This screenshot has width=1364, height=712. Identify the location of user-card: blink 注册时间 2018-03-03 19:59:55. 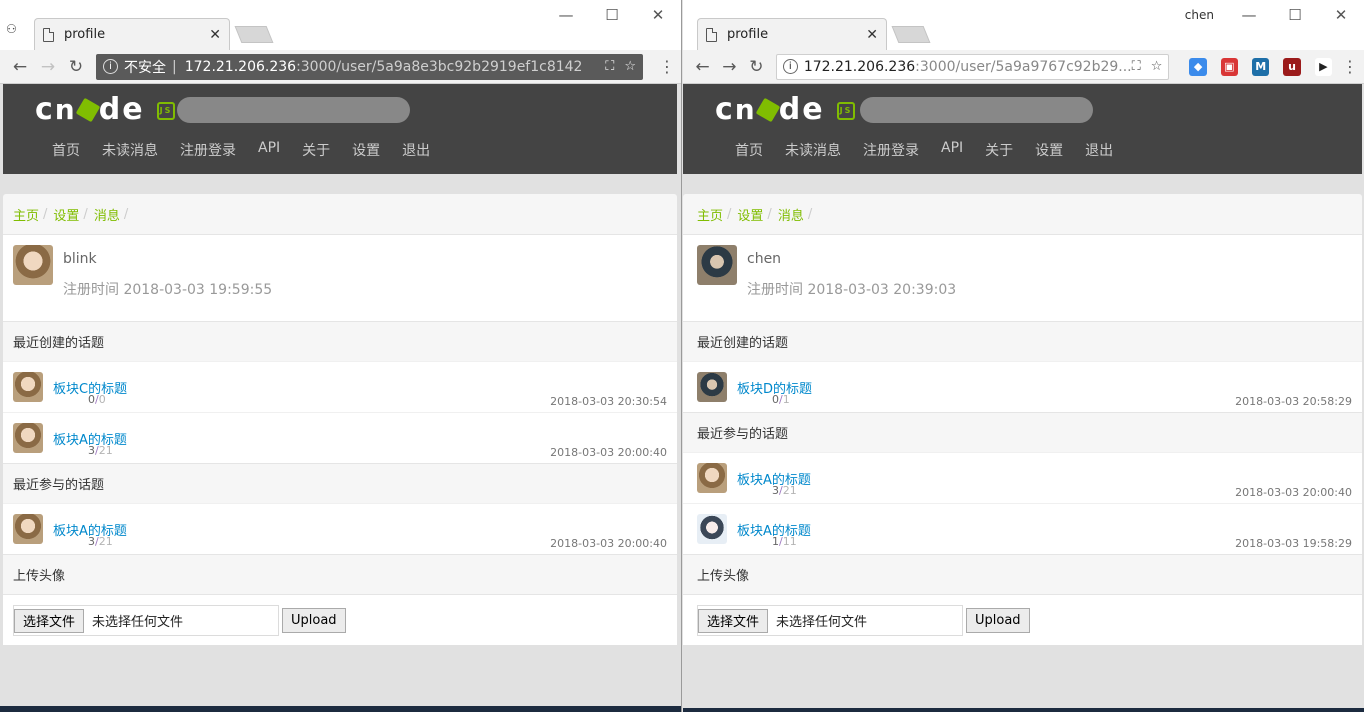
(340, 277).